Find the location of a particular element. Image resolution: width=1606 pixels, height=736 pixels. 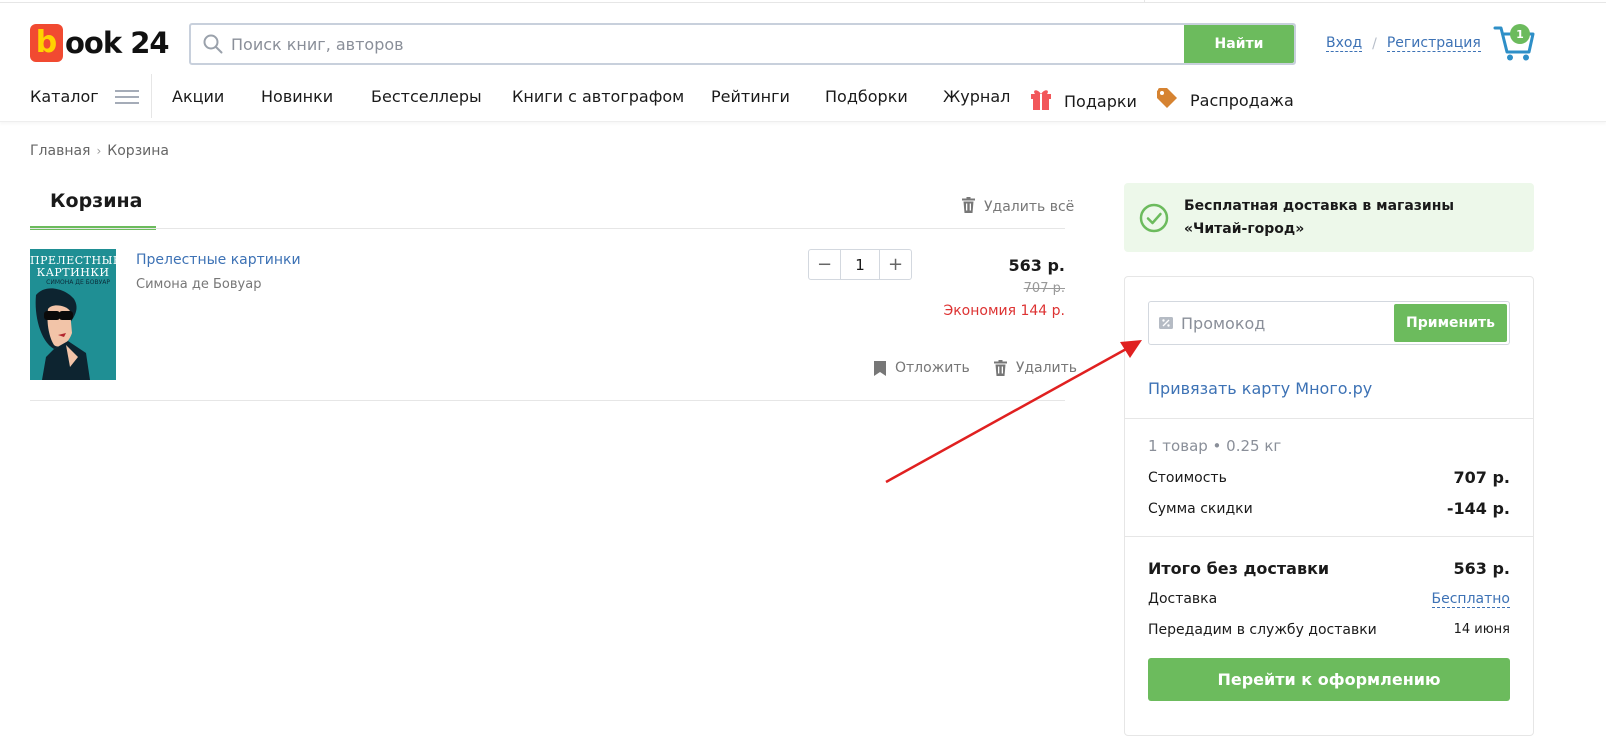

nav-item-collections: Подборки is located at coordinates (866, 96).